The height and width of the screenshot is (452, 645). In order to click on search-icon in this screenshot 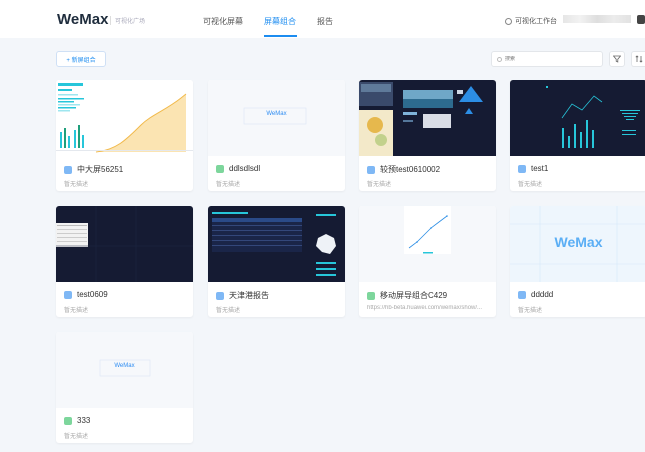, I will do `click(499, 59)`.